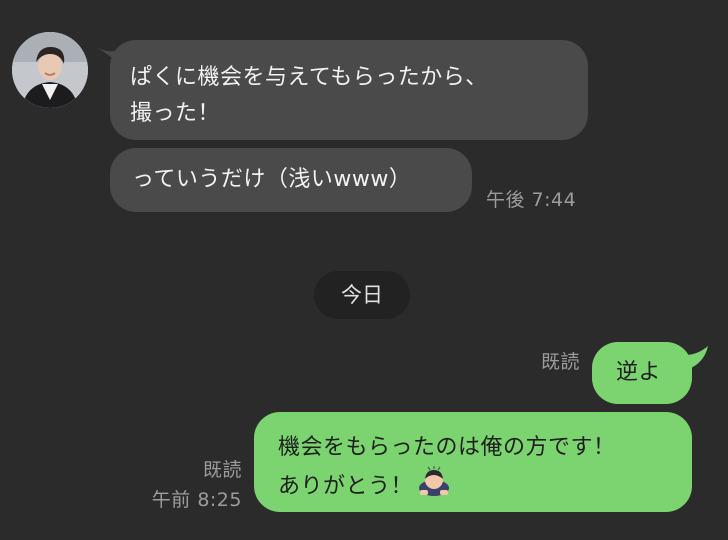  I want to click on sent-message-bubble: 機会をもらったのは俺の方です！ ありがとう！, so click(473, 462).